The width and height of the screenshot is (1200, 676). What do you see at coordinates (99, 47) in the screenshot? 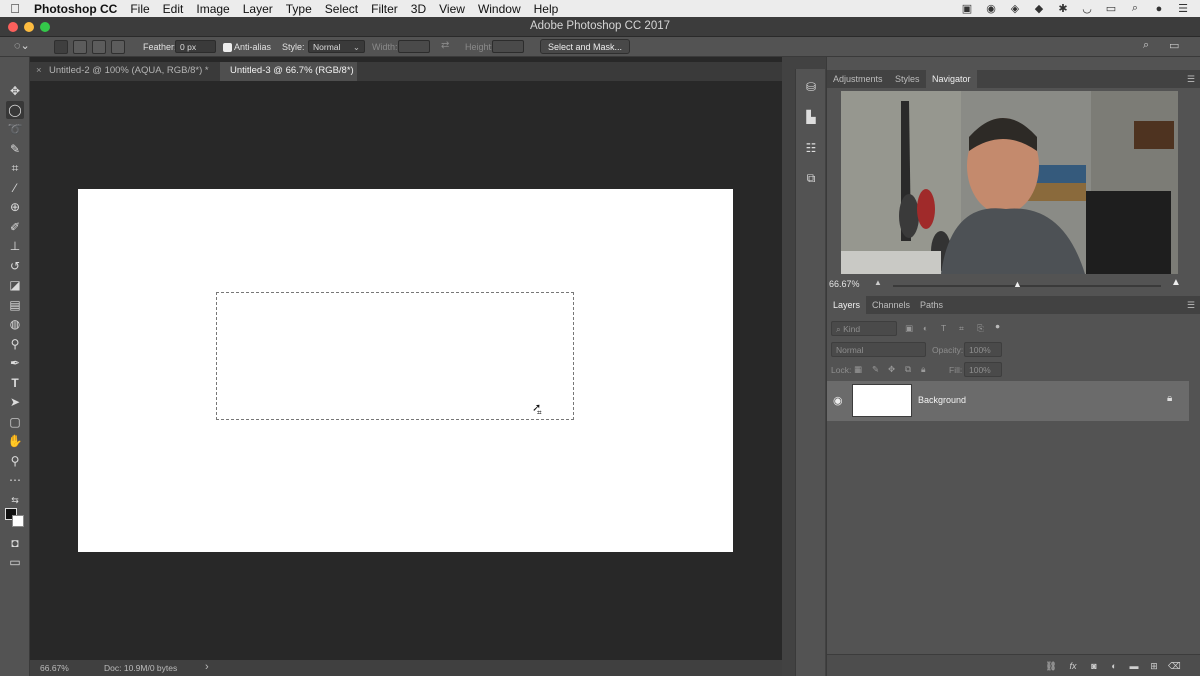
I see `subtract-selection-button` at bounding box center [99, 47].